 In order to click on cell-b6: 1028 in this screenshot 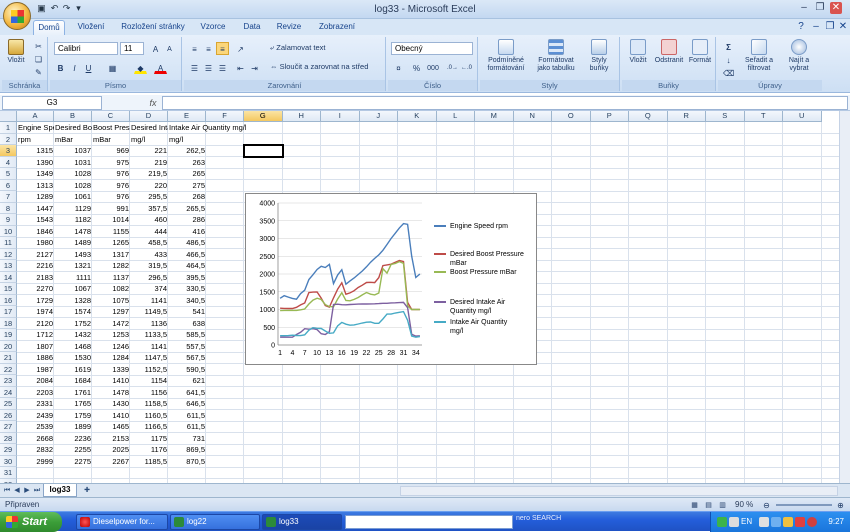, I will do `click(73, 186)`.